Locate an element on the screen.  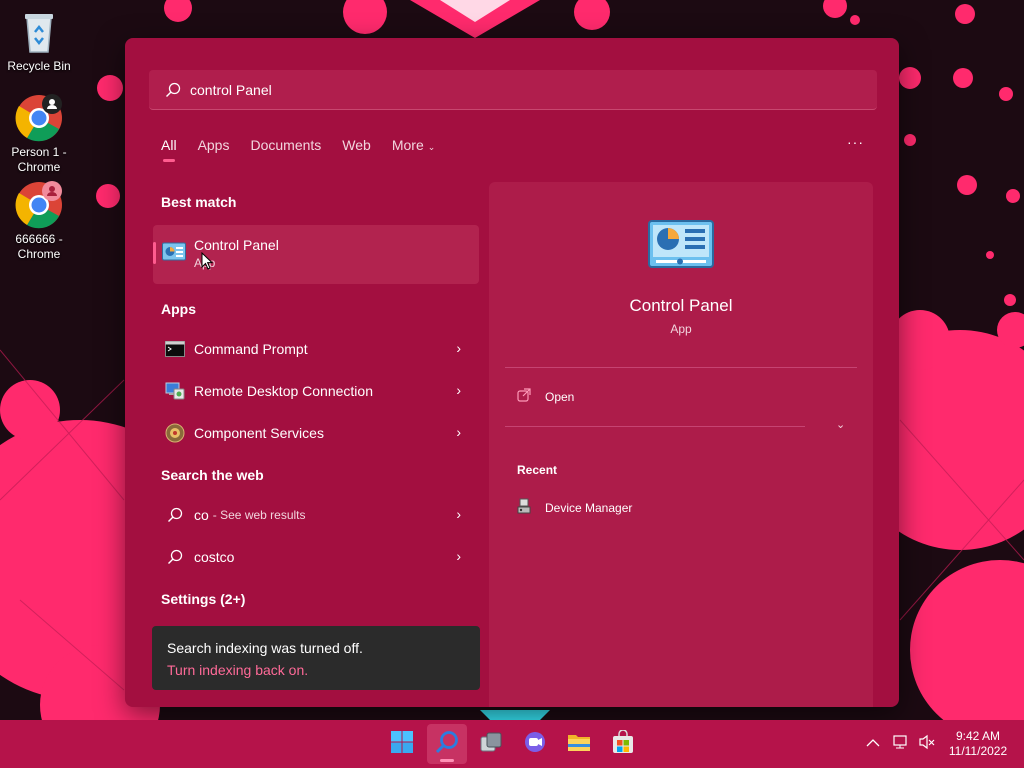
store-icon is located at coordinates (623, 743).